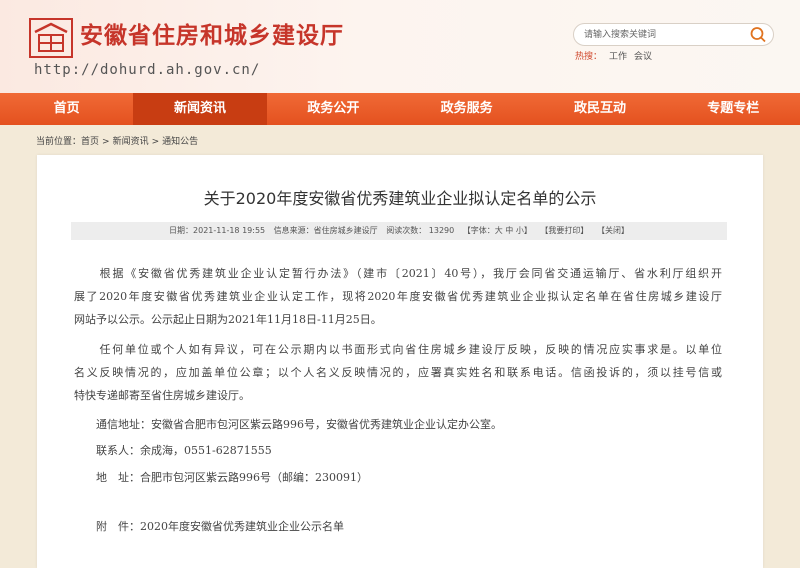 This screenshot has height=568, width=800. I want to click on nav-special-topics: 专题专栏, so click(733, 109).